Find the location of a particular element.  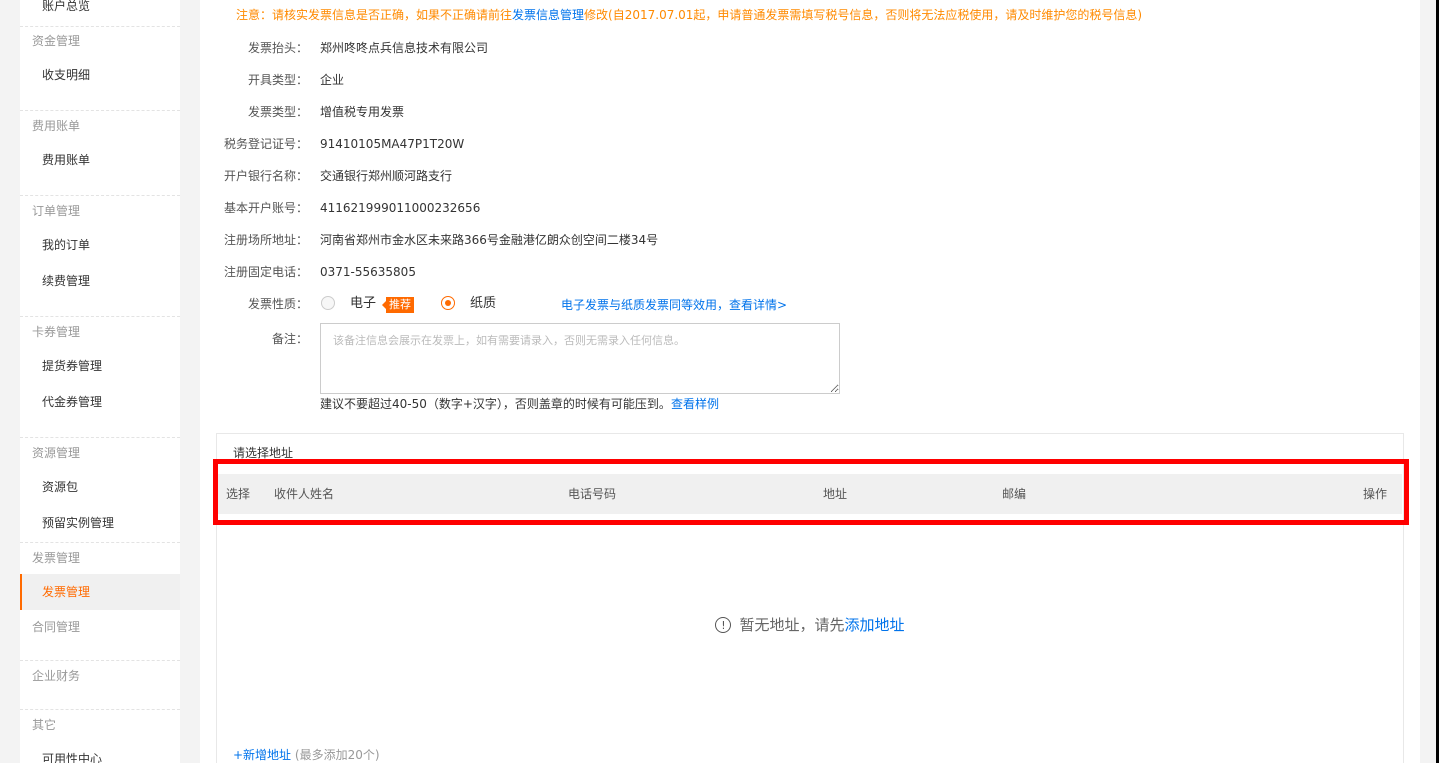

invoice-nature-row: 发票性质： 电子 推荐 纸质 电子发票与纸质发票同等效用，查看详情> is located at coordinates (650, 304).